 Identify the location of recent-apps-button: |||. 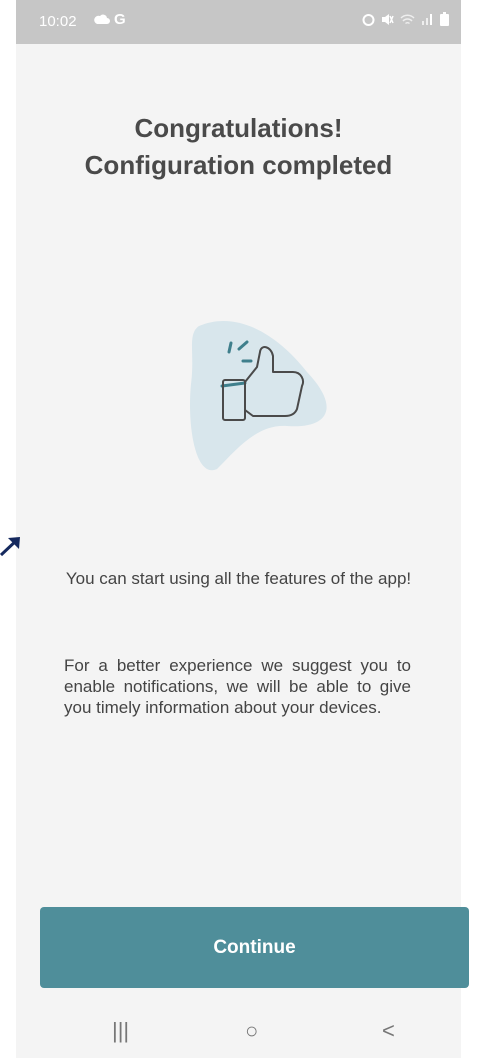
(120, 1031).